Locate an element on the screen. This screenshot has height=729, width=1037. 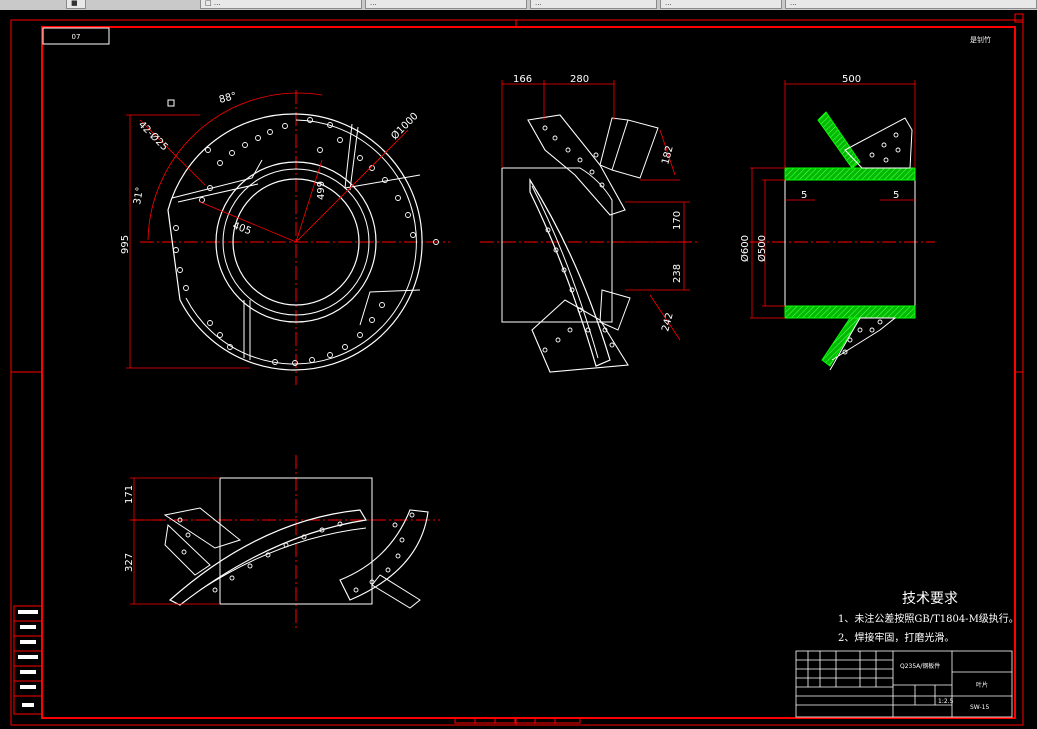
top-view: 171 327 is located at coordinates (282, 542).